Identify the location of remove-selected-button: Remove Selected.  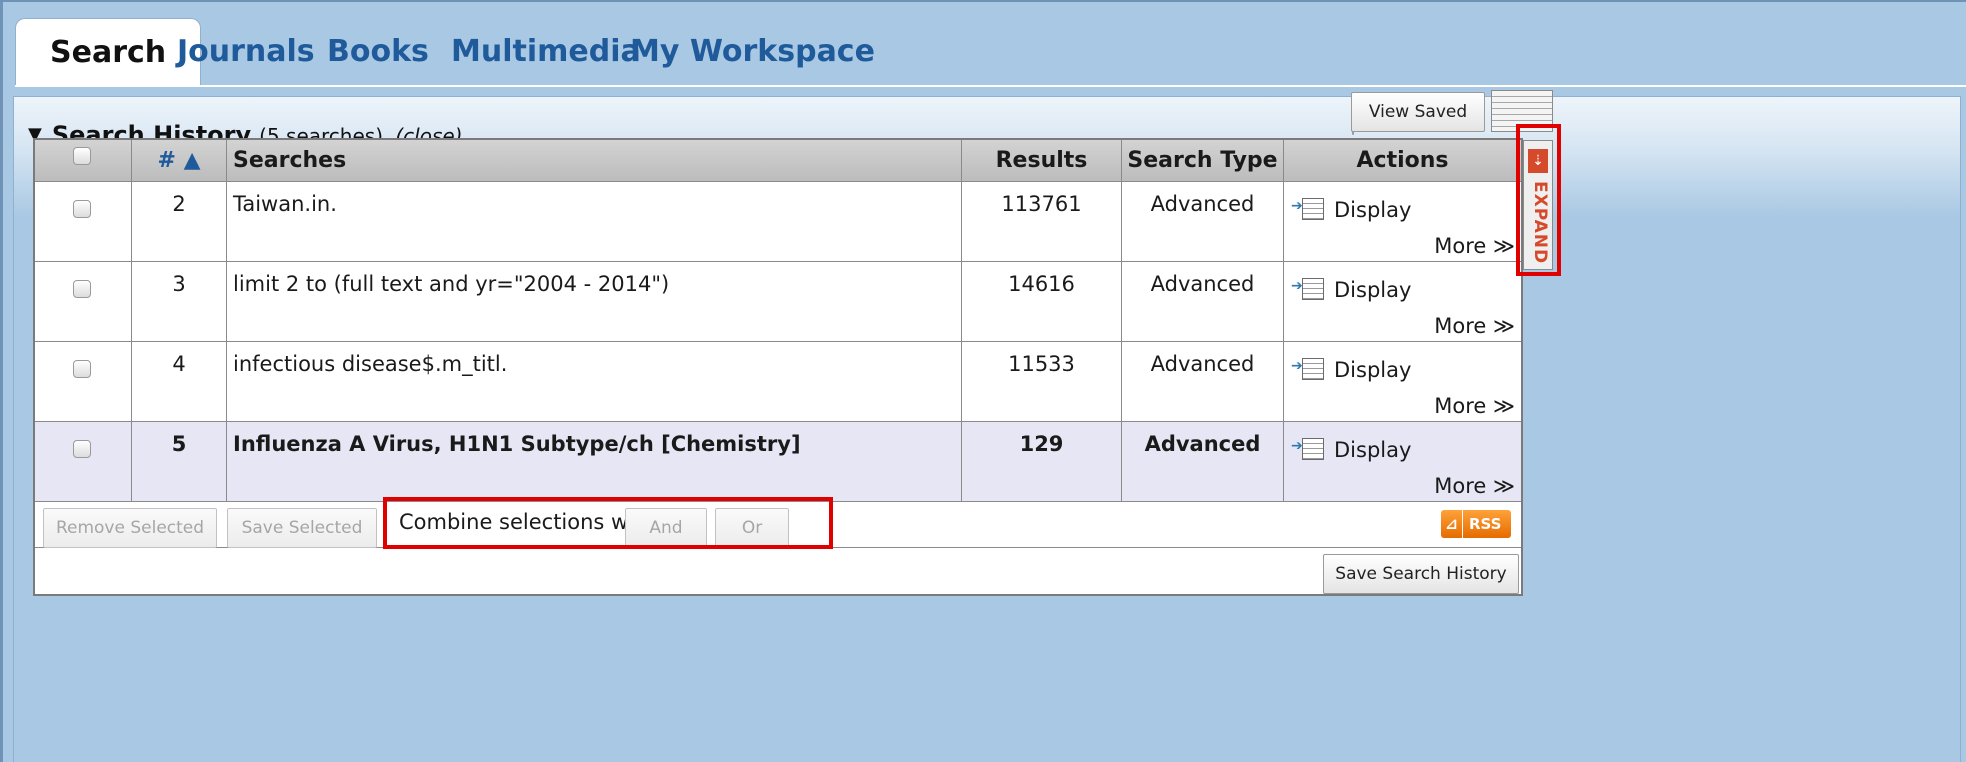
(130, 528).